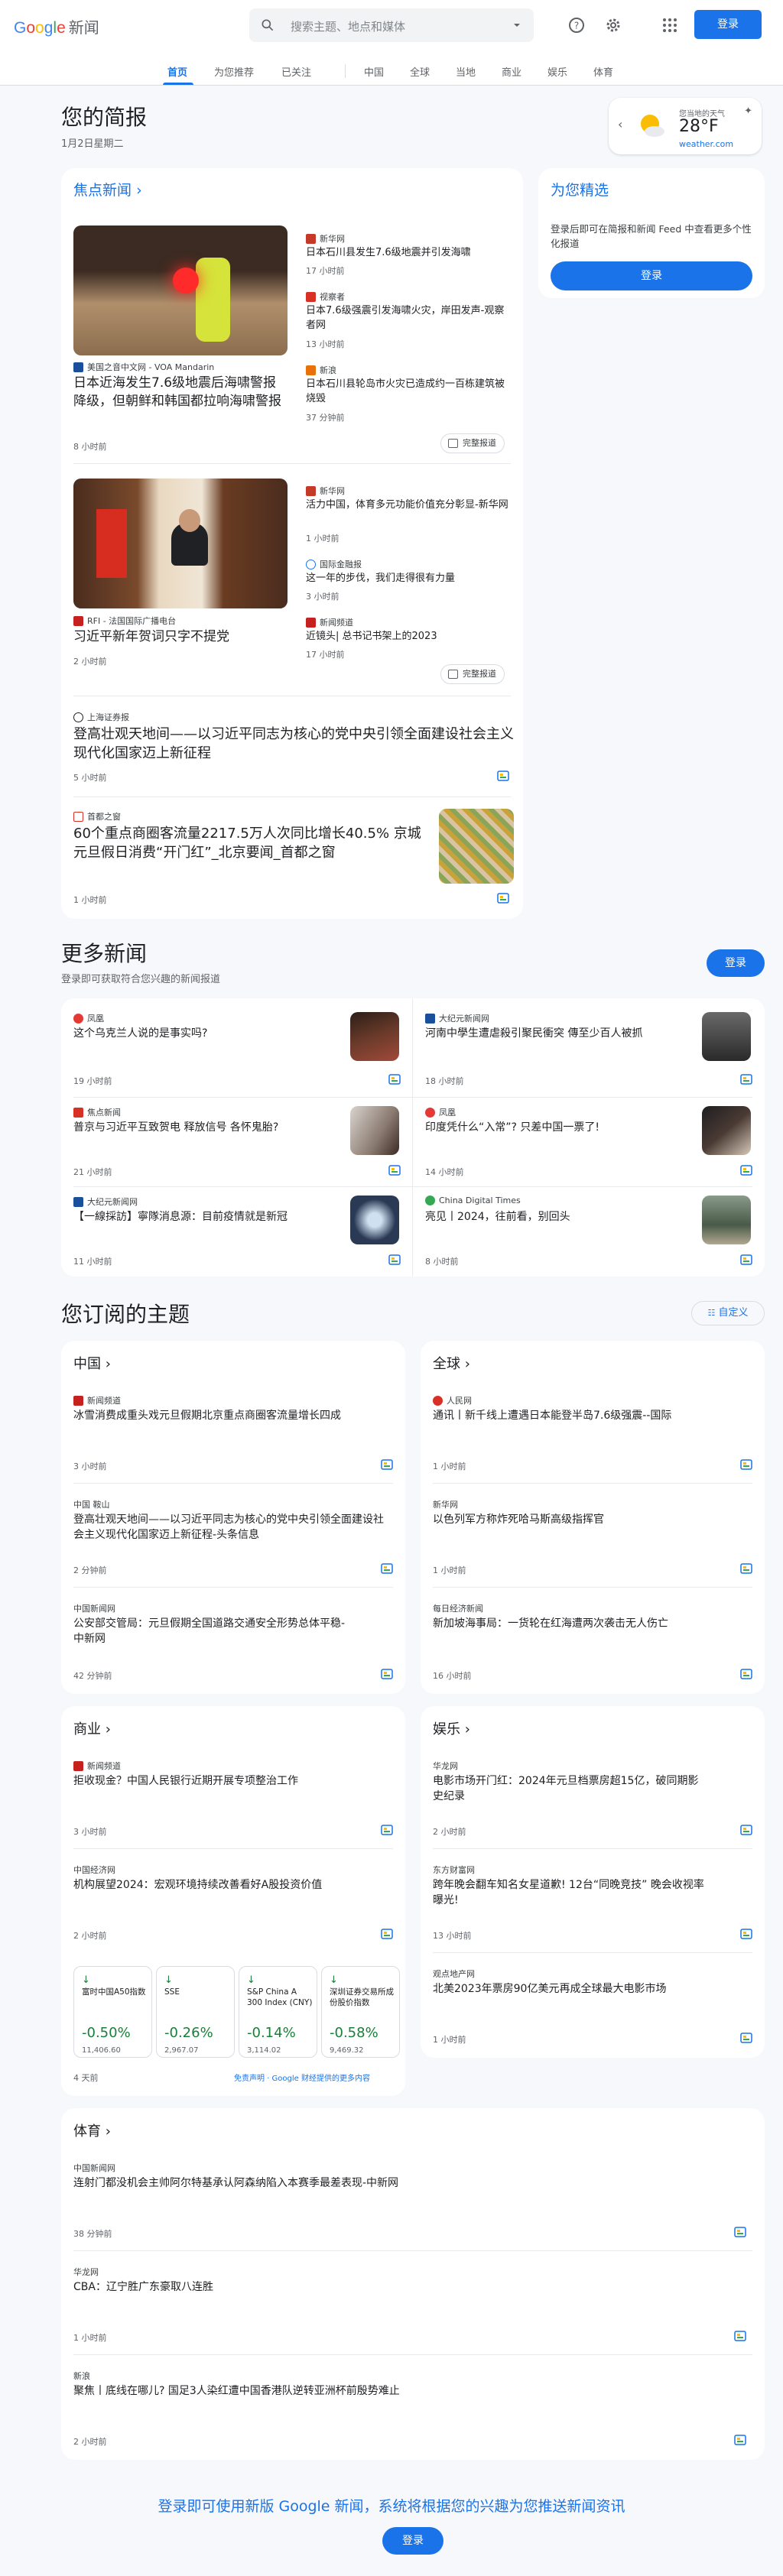 Image resolution: width=783 pixels, height=2576 pixels. What do you see at coordinates (555, 1127) in the screenshot?
I see `story-title: 印度凭什么“入常”? 只差中国一票了!` at bounding box center [555, 1127].